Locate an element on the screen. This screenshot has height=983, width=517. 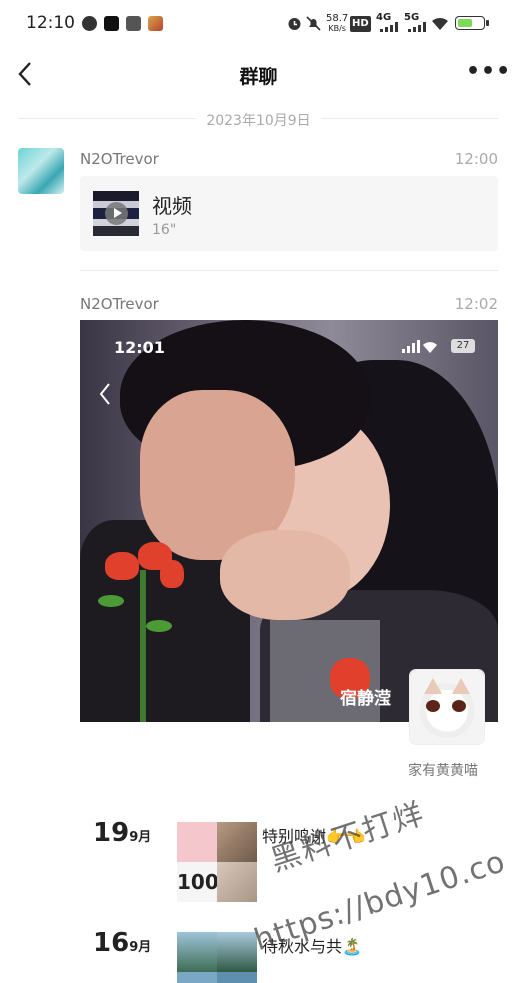
screenshot-signal-icon is located at coordinates (419, 346).